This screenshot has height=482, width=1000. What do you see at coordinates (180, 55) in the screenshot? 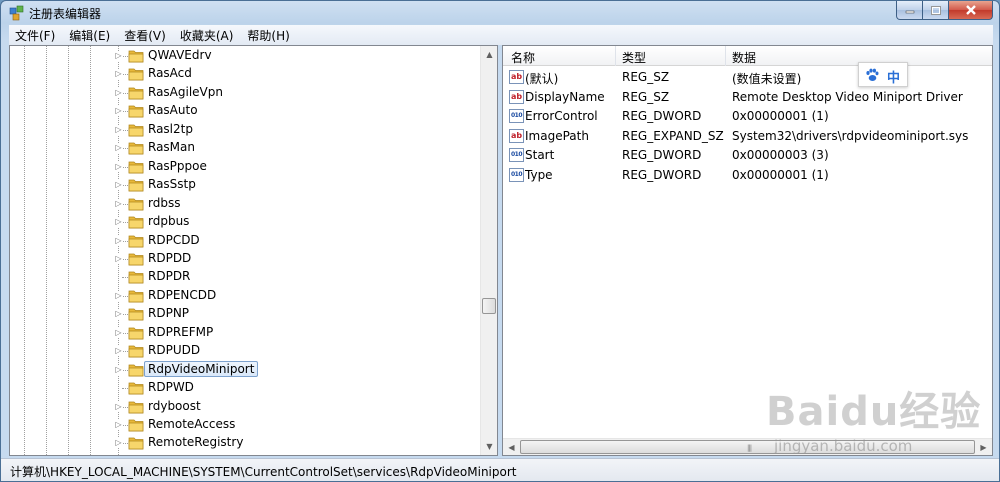
I see `tree-item-label: QWAVEdrv` at bounding box center [180, 55].